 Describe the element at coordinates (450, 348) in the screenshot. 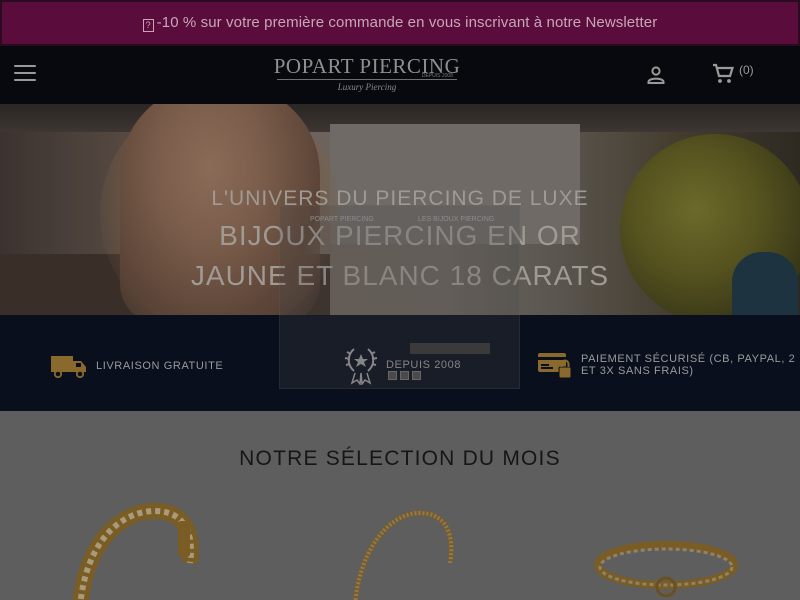

I see `popup-button` at that location.